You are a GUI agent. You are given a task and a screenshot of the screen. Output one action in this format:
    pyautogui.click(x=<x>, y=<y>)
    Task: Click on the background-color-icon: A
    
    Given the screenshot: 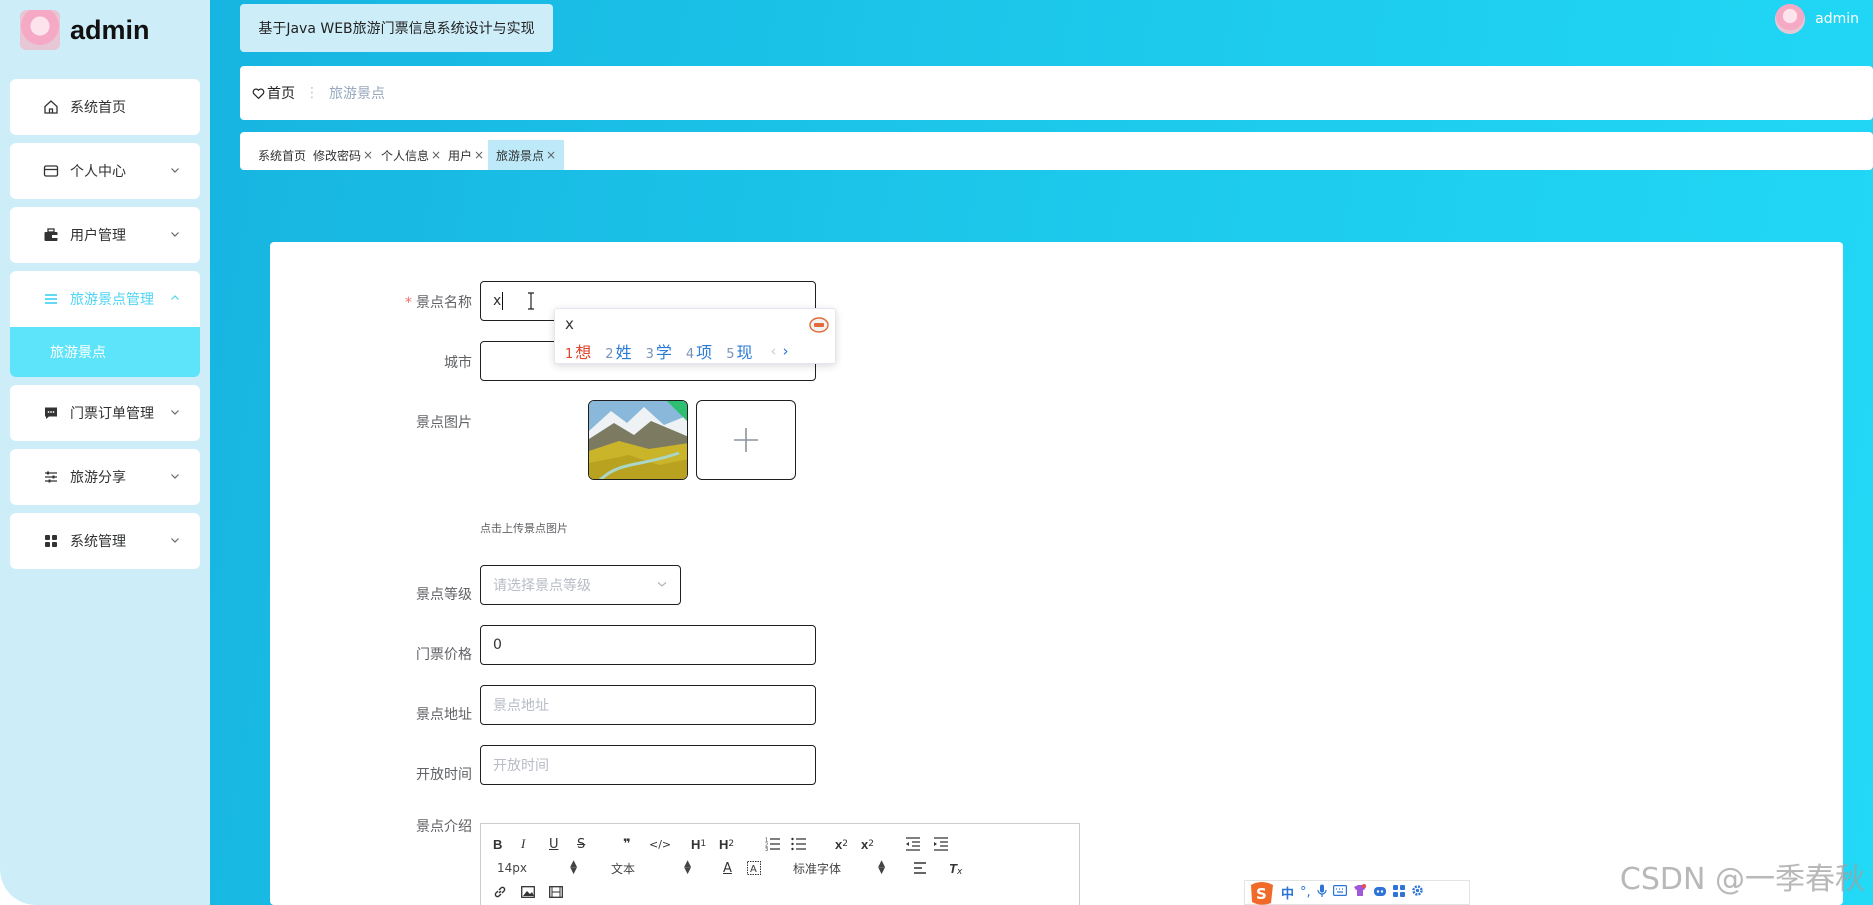 What is the action you would take?
    pyautogui.click(x=754, y=868)
    